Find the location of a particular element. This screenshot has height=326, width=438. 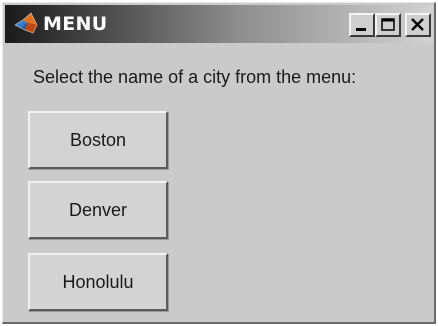

close-icon is located at coordinates (417, 24).